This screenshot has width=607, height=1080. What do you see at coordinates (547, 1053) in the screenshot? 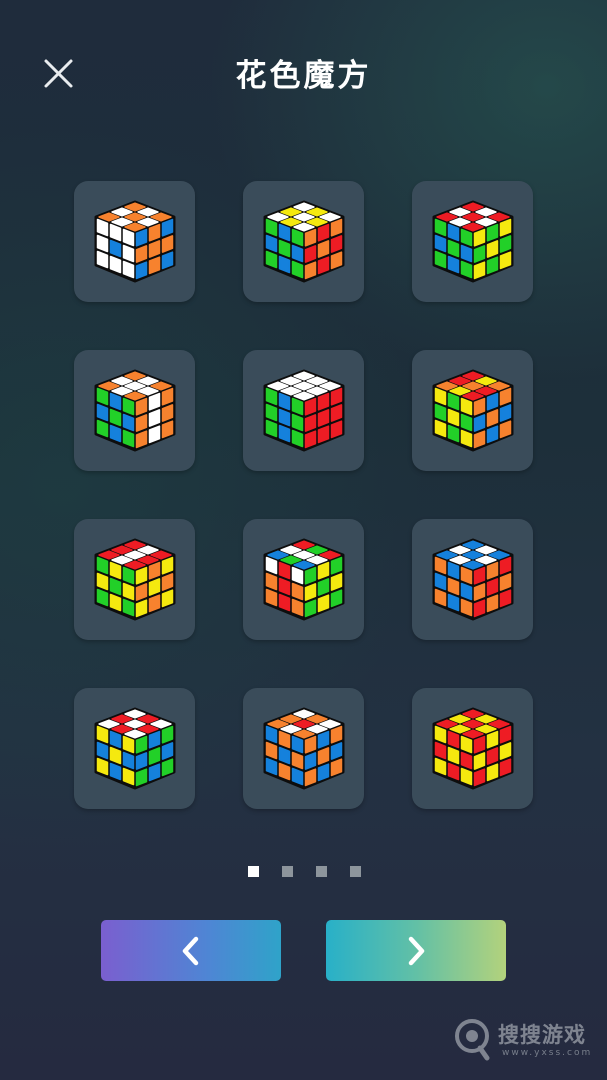
I see `watermark-url: www.yxss.com` at bounding box center [547, 1053].